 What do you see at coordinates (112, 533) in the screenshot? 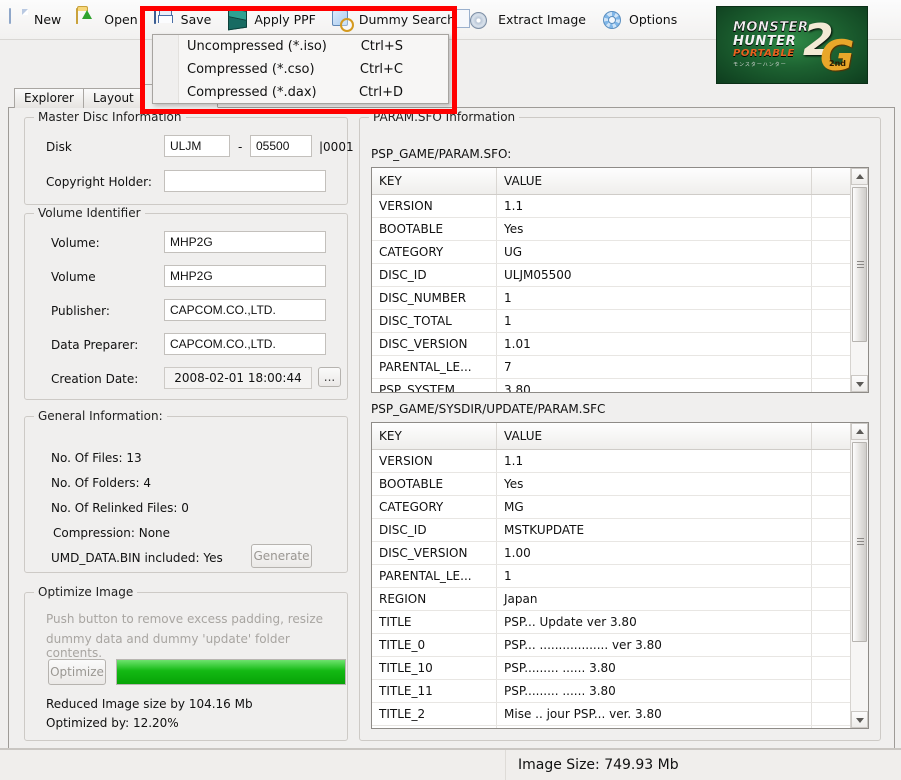
I see `general-line-compression: Compression: None` at bounding box center [112, 533].